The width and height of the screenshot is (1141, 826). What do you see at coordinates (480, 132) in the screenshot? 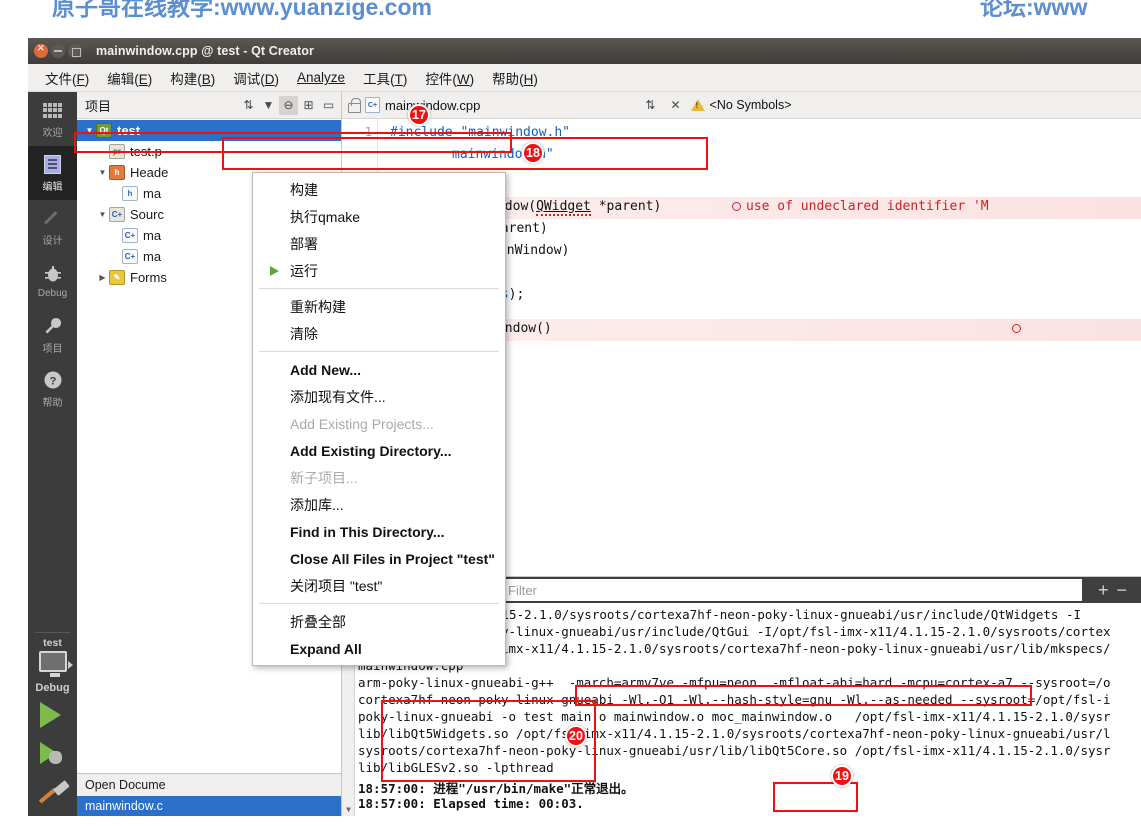
I see `code-line-1-text: #include "mainwindow.h"` at bounding box center [480, 132].